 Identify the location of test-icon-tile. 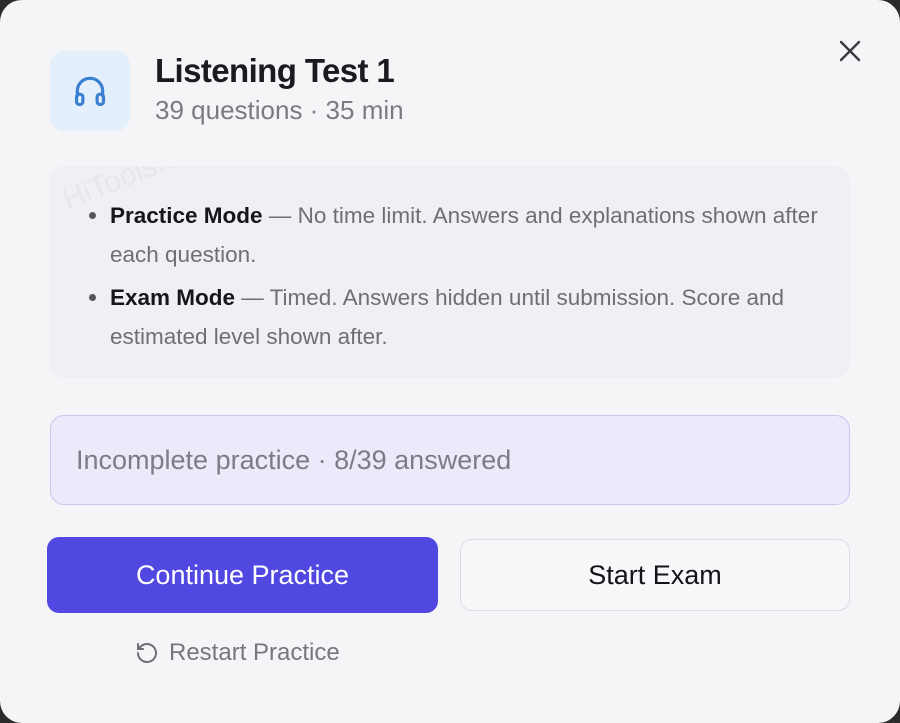
(90, 91).